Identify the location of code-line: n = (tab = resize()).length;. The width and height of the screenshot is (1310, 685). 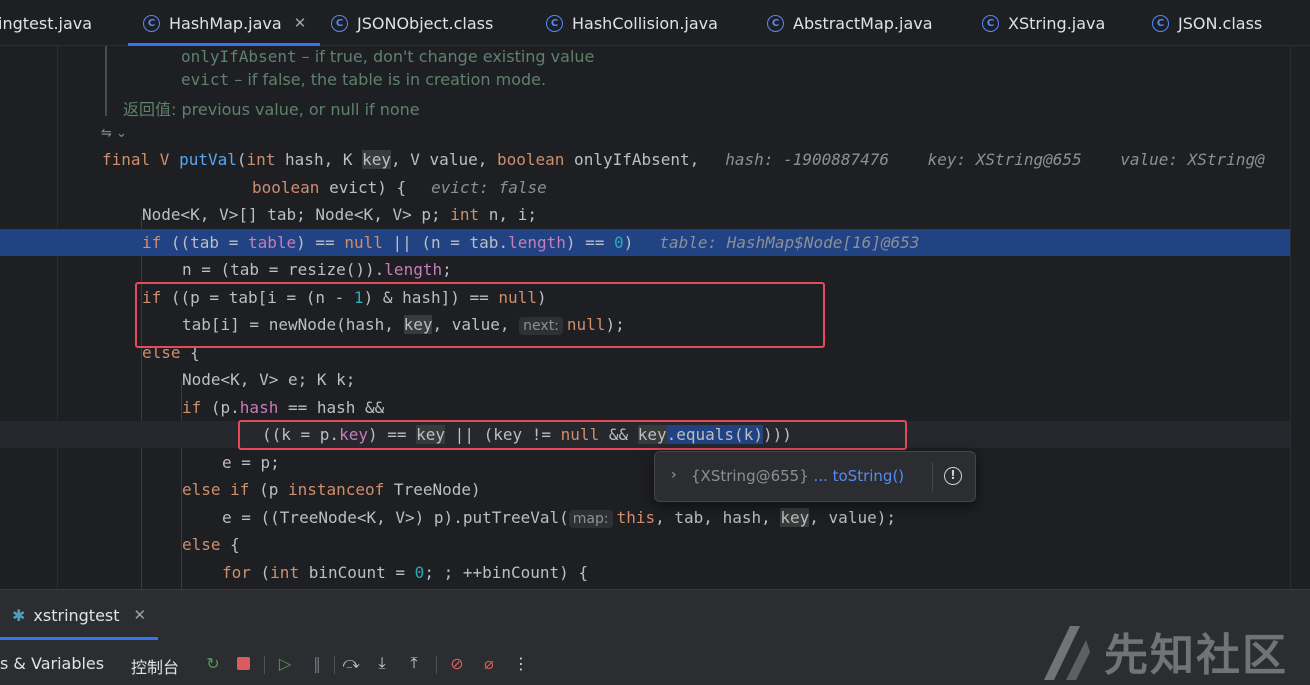
(655, 269).